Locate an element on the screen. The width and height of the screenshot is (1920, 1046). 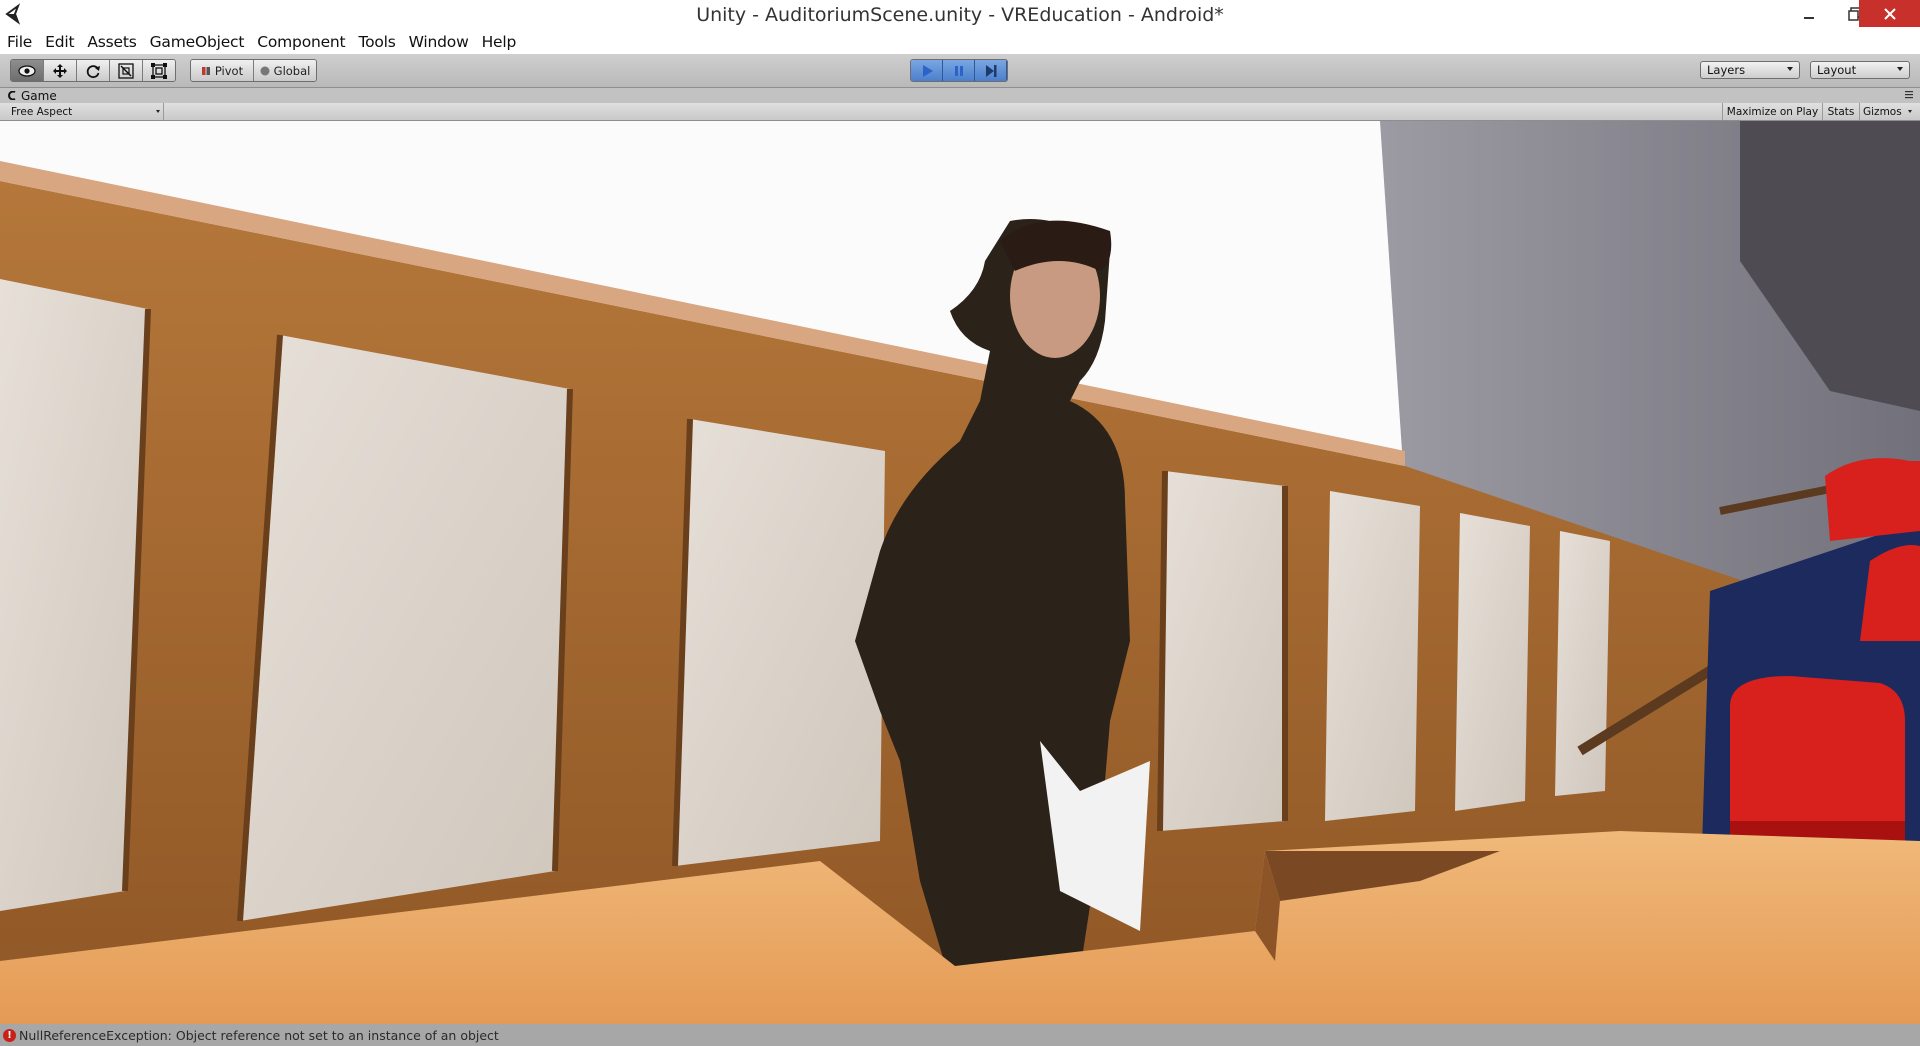
aspect-label: Free Aspect is located at coordinates (42, 111).